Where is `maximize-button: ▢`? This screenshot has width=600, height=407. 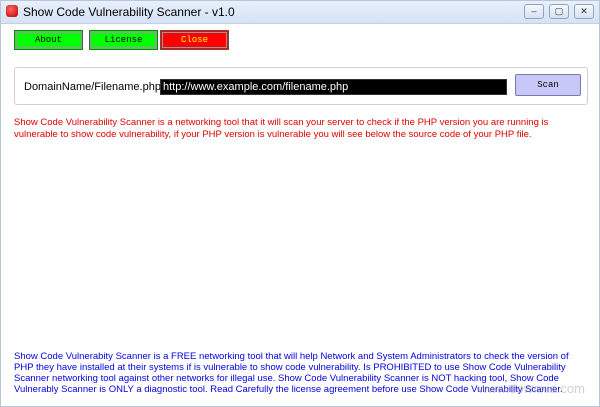
maximize-button: ▢ is located at coordinates (559, 11).